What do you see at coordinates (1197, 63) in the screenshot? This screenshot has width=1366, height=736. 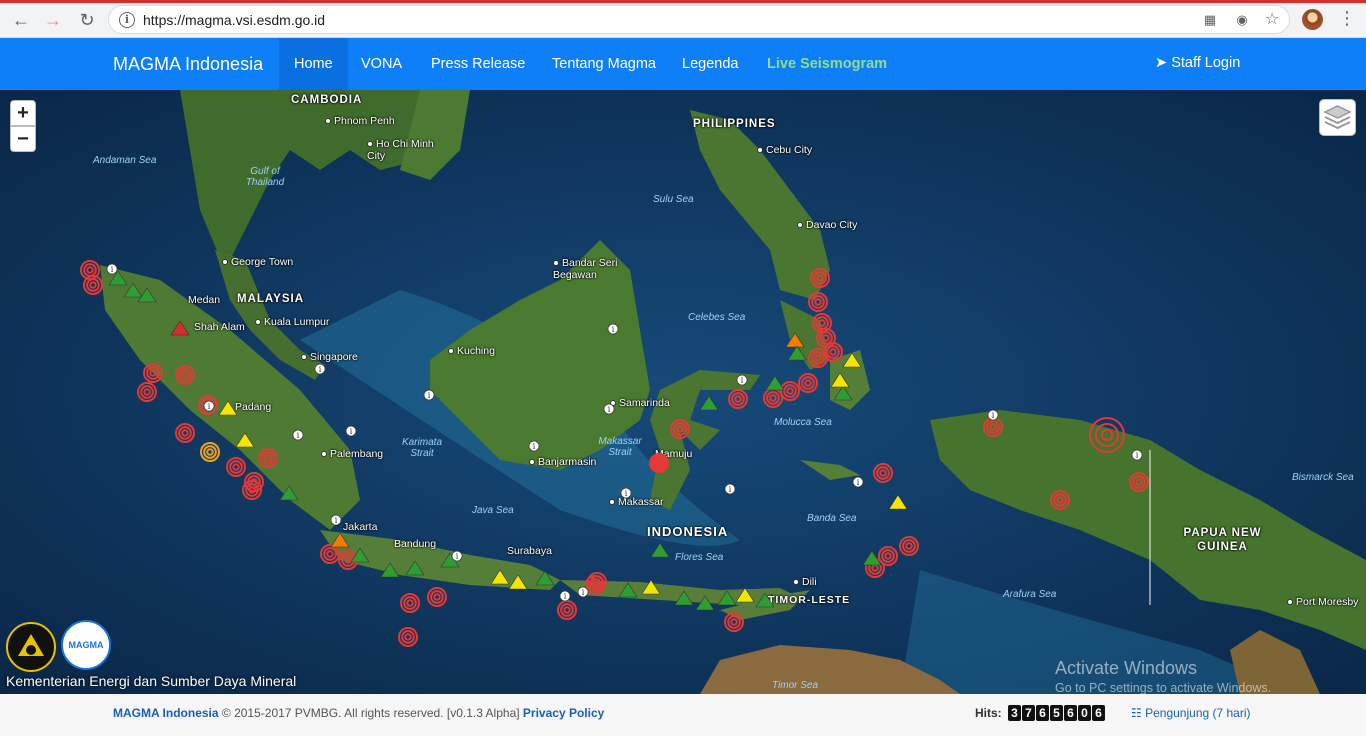 I see `staff-login-link: ➤ Staff Login` at bounding box center [1197, 63].